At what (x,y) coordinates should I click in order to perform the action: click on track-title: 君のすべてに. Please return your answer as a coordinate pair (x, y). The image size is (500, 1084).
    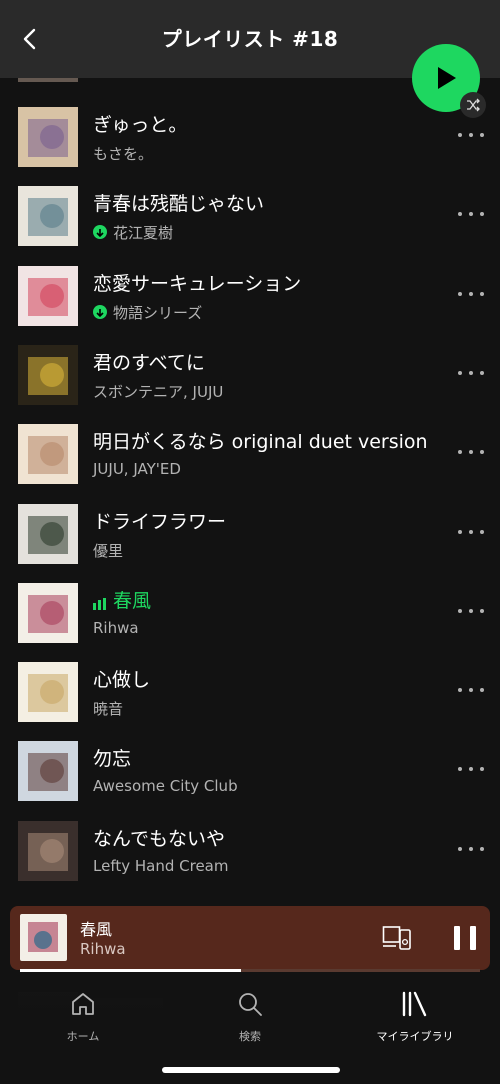
    Looking at the image, I should click on (149, 362).